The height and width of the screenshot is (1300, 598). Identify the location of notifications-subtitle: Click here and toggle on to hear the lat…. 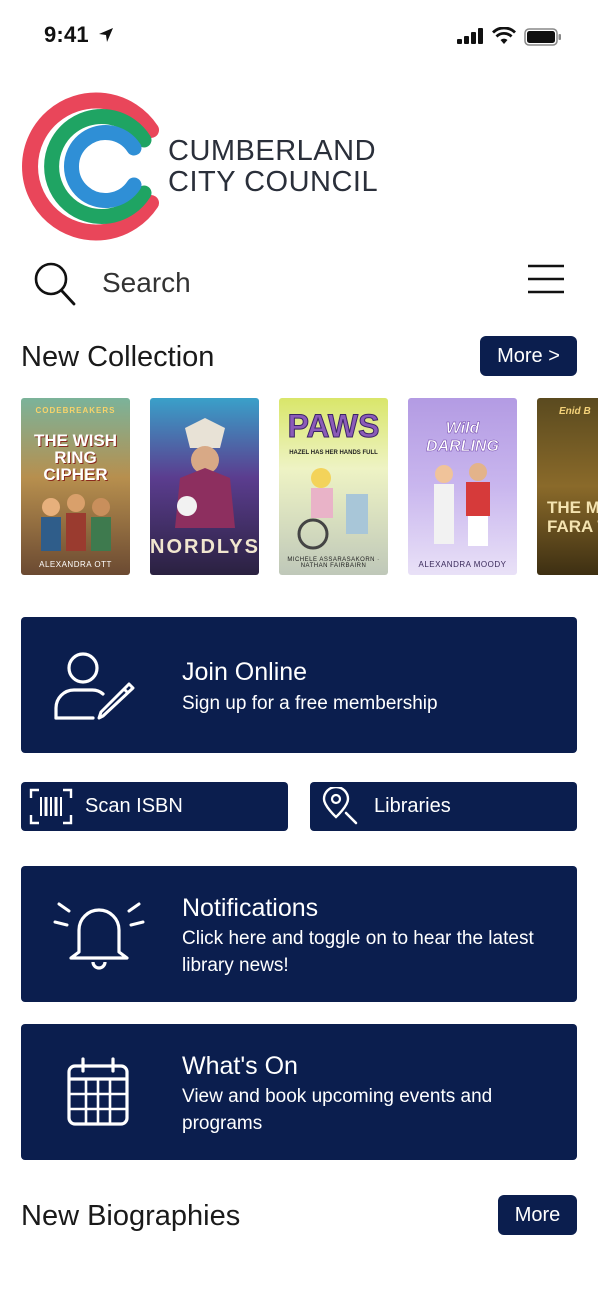
(358, 952).